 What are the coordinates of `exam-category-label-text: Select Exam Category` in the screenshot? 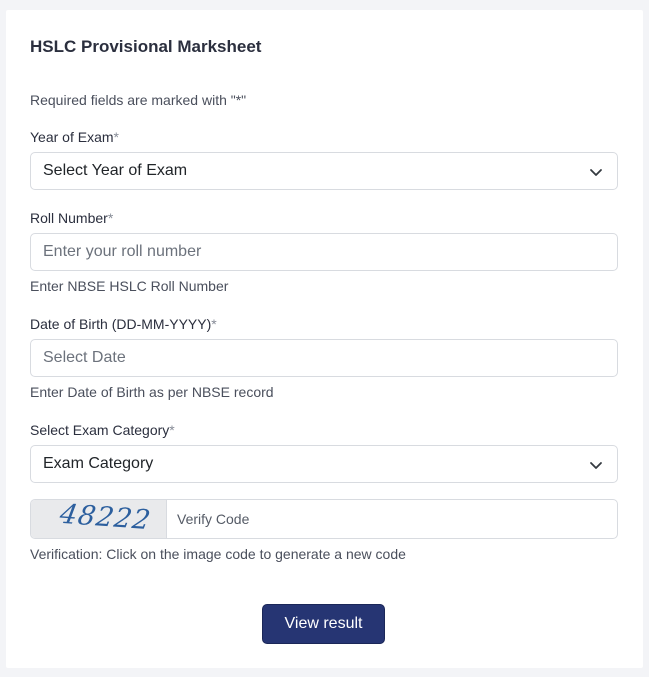 It's located at (100, 430).